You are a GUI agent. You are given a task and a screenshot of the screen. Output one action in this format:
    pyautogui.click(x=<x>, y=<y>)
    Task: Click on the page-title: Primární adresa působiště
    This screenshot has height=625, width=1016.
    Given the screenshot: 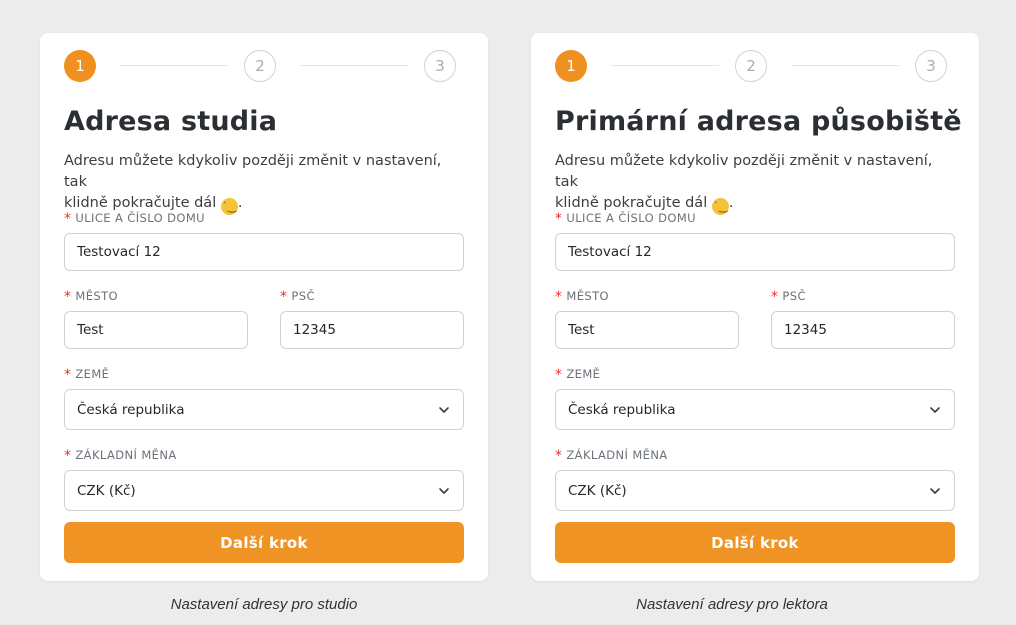 What is the action you would take?
    pyautogui.click(x=758, y=121)
    